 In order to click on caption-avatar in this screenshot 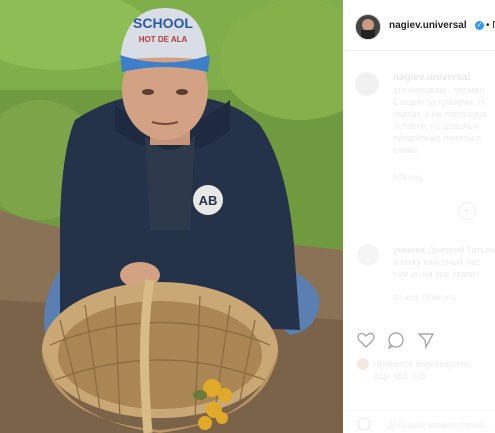, I will do `click(367, 84)`.